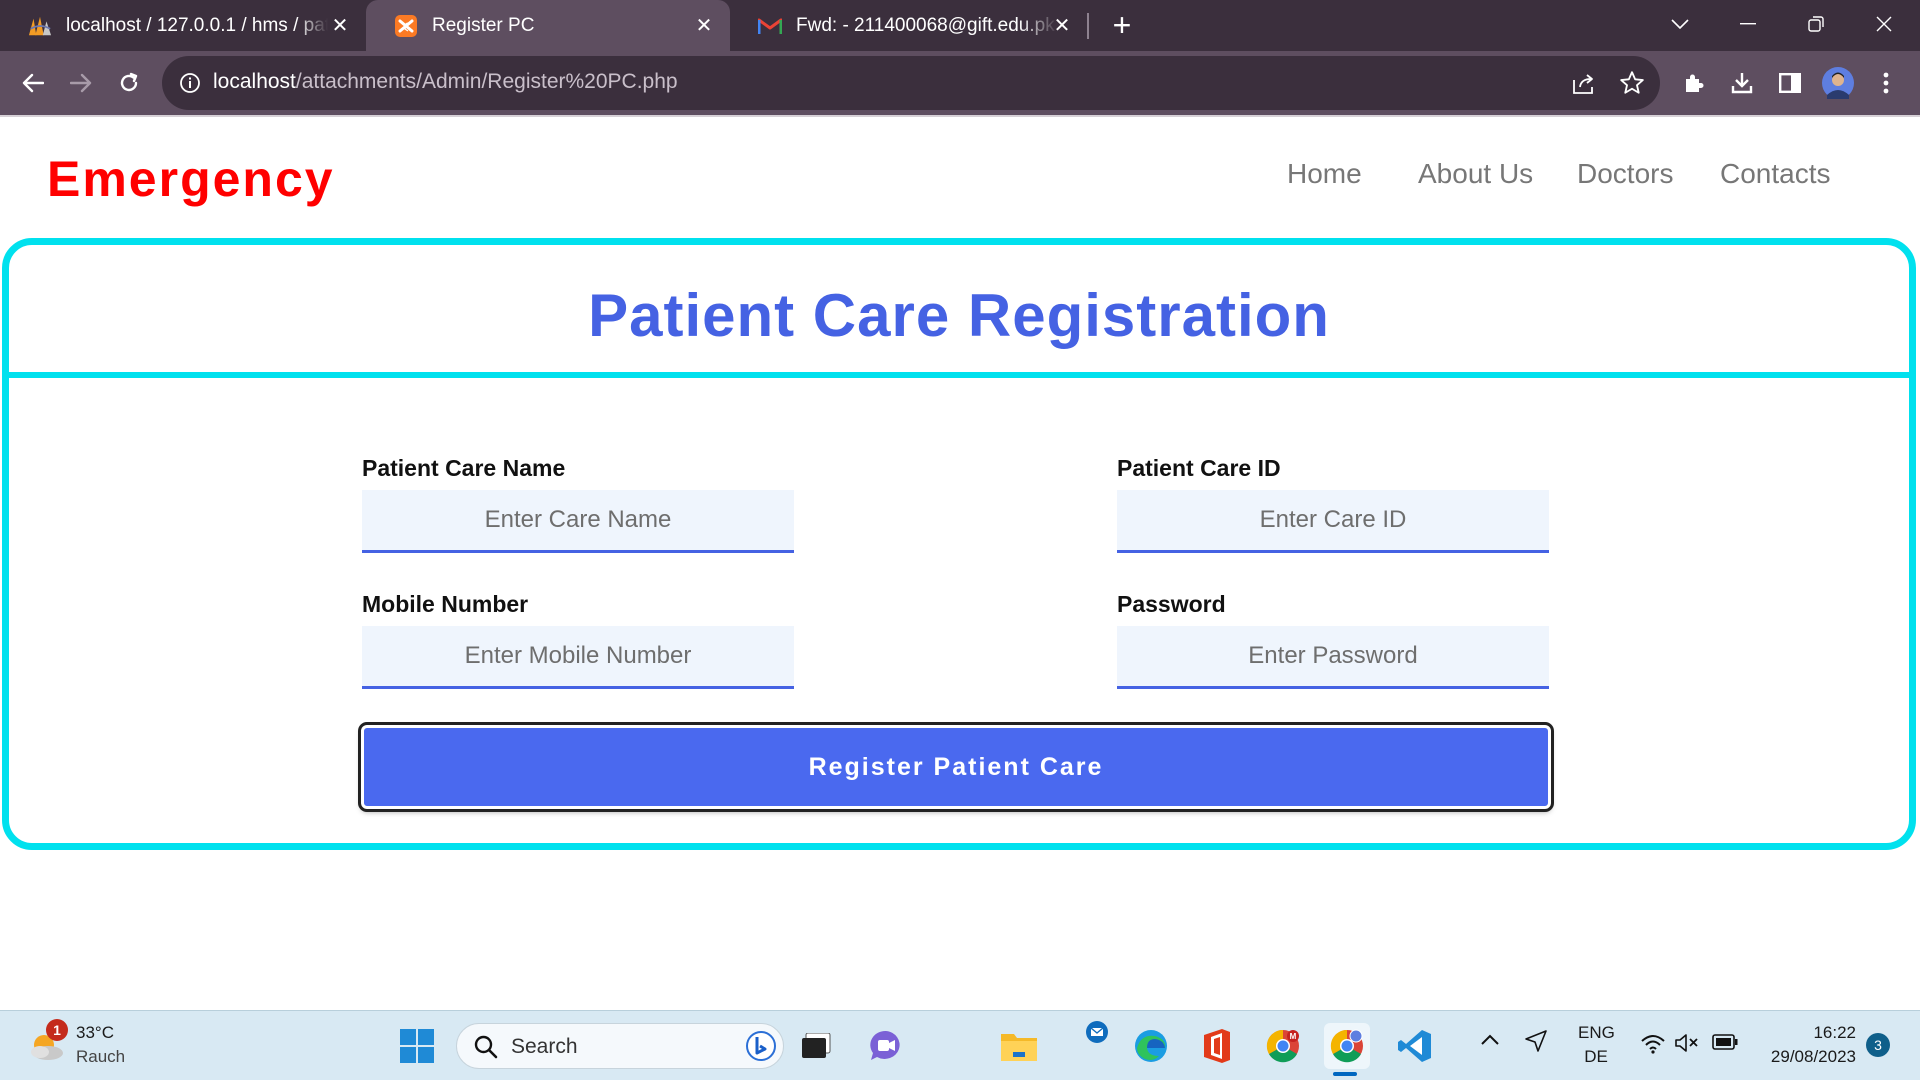 This screenshot has width=1920, height=1080. What do you see at coordinates (1415, 1046) in the screenshot?
I see `vscode-icon` at bounding box center [1415, 1046].